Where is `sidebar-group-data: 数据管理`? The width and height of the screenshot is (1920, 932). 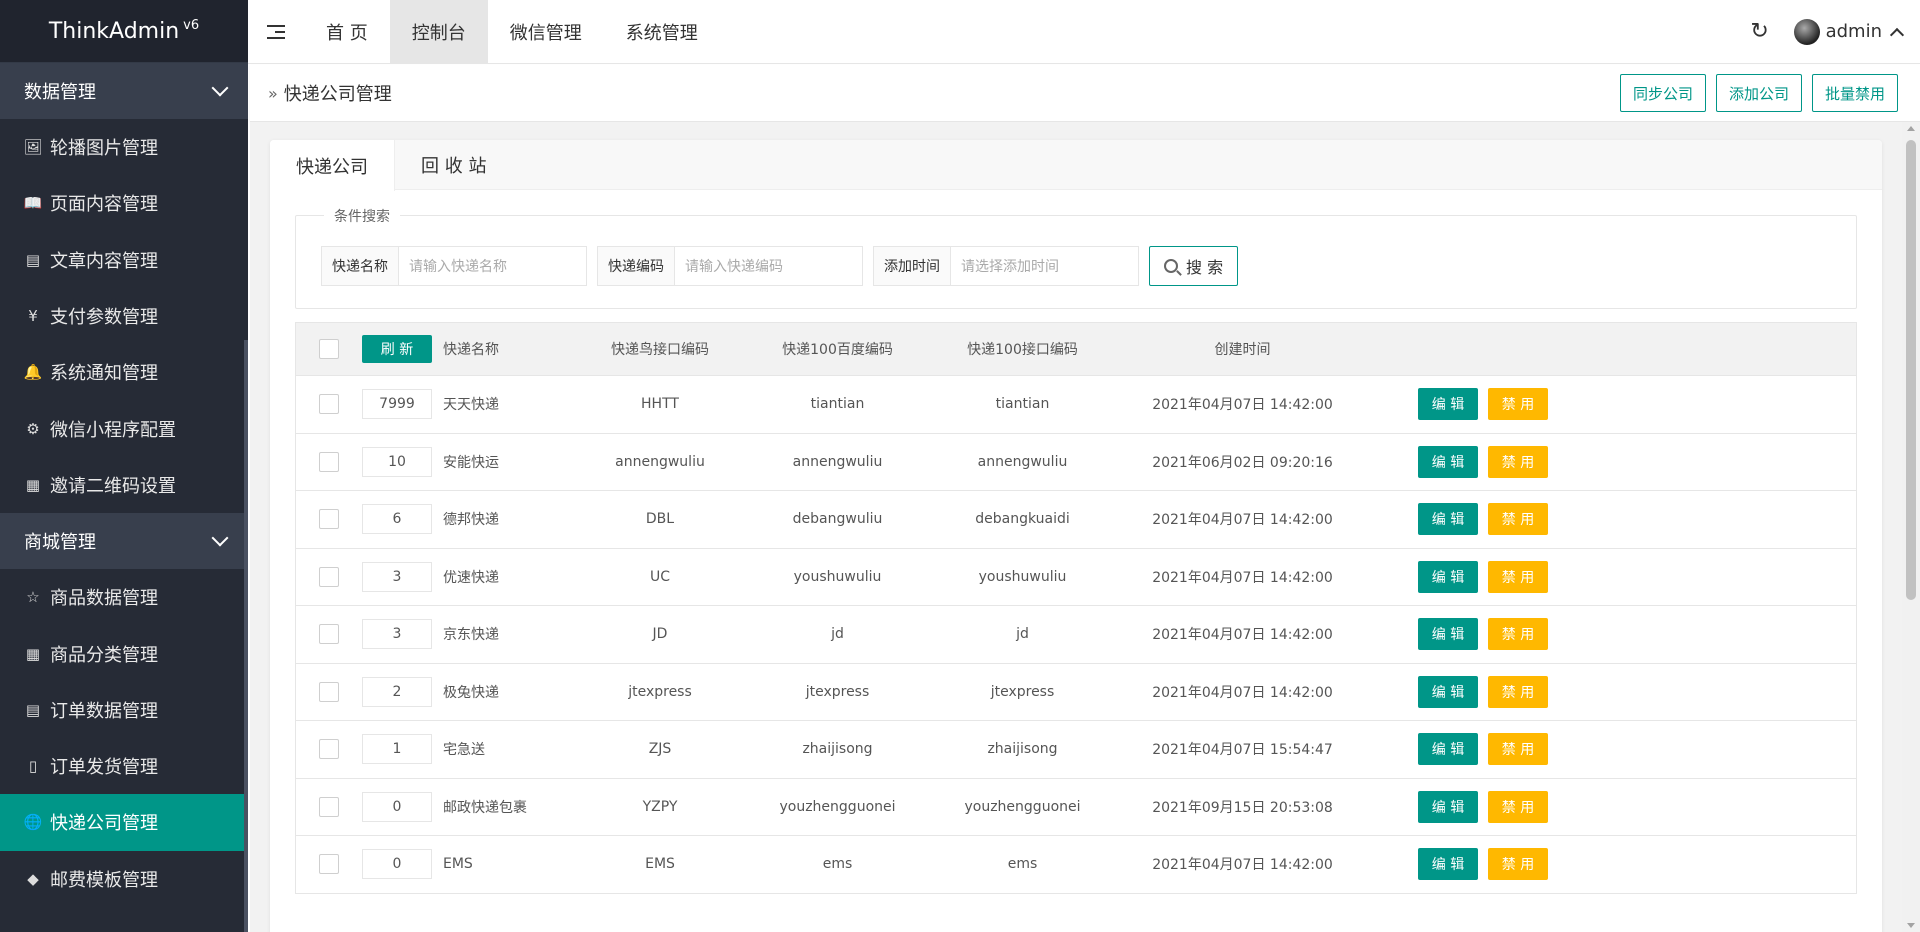 sidebar-group-data: 数据管理 is located at coordinates (124, 91).